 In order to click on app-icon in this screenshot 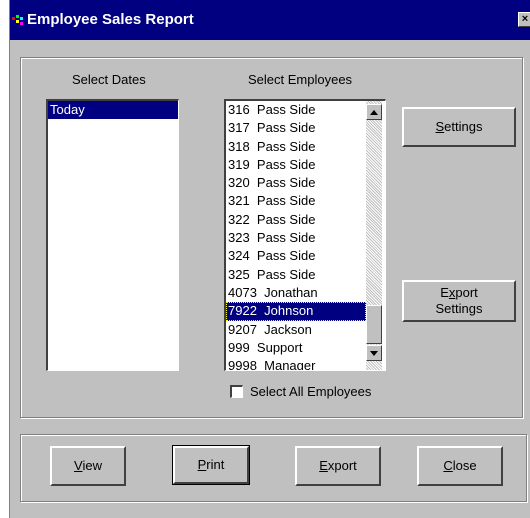, I will do `click(17, 20)`.